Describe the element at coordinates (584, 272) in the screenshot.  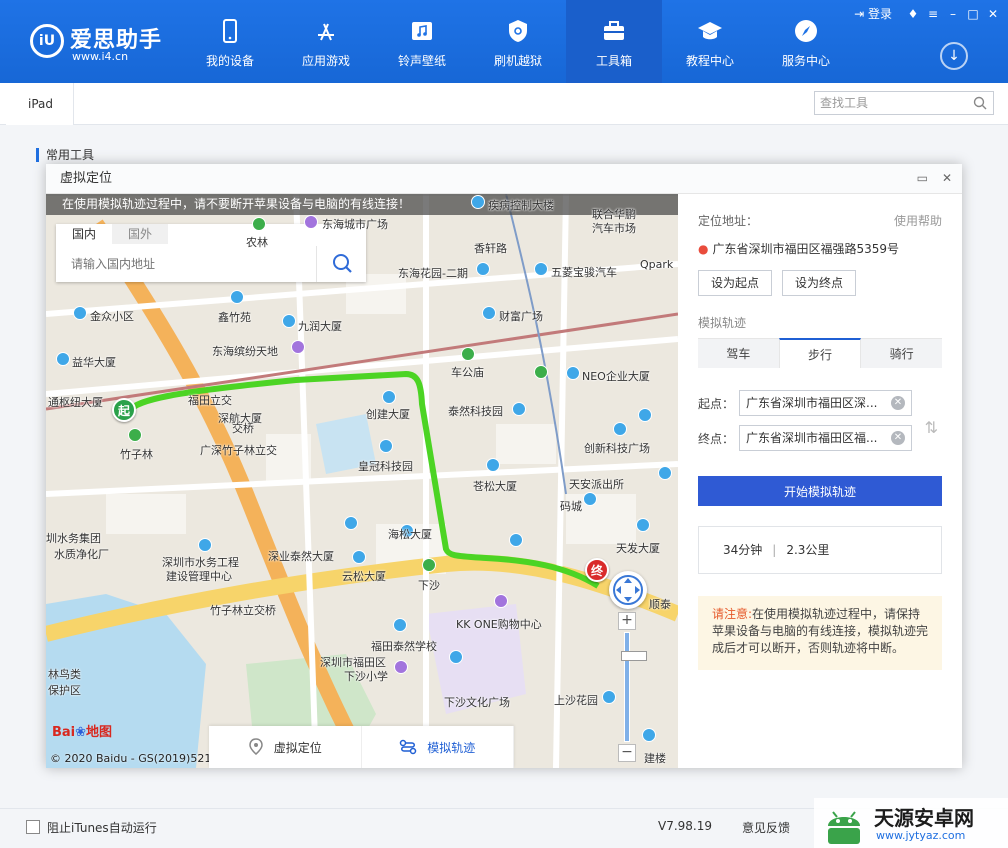
I see `map-label: 五菱宝骏汽车` at that location.